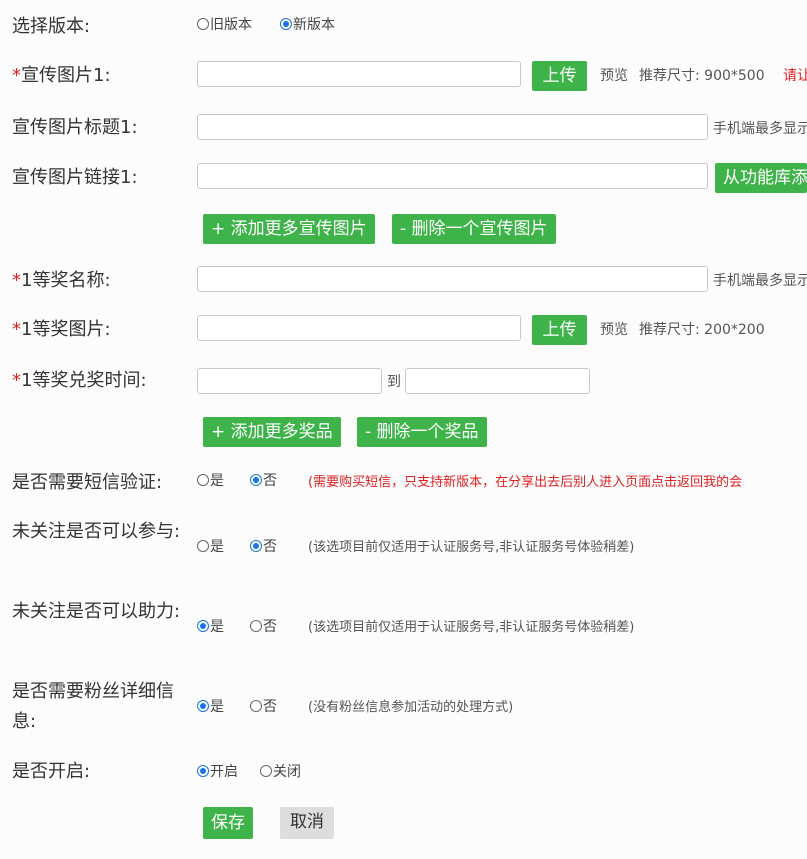 The width and height of the screenshot is (807, 859). What do you see at coordinates (359, 328) in the screenshot?
I see `prize-image-input` at bounding box center [359, 328].